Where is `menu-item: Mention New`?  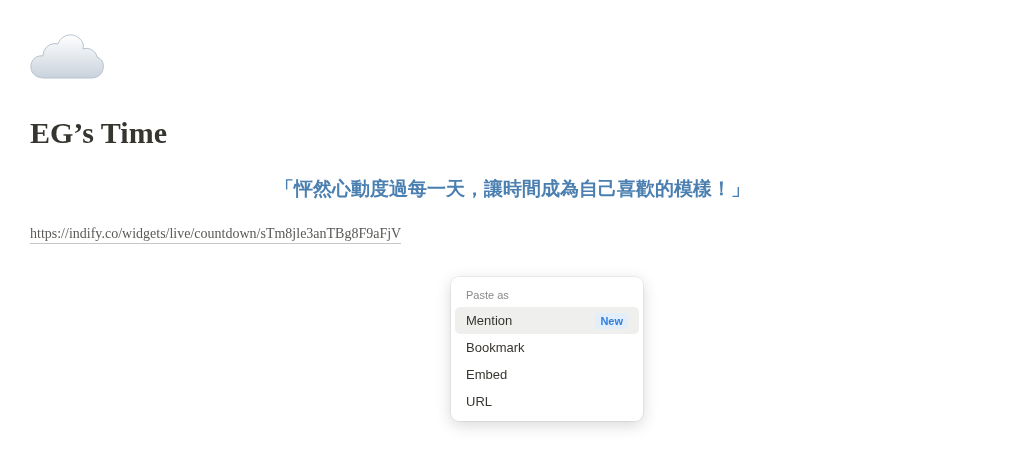
menu-item: Mention New is located at coordinates (547, 320).